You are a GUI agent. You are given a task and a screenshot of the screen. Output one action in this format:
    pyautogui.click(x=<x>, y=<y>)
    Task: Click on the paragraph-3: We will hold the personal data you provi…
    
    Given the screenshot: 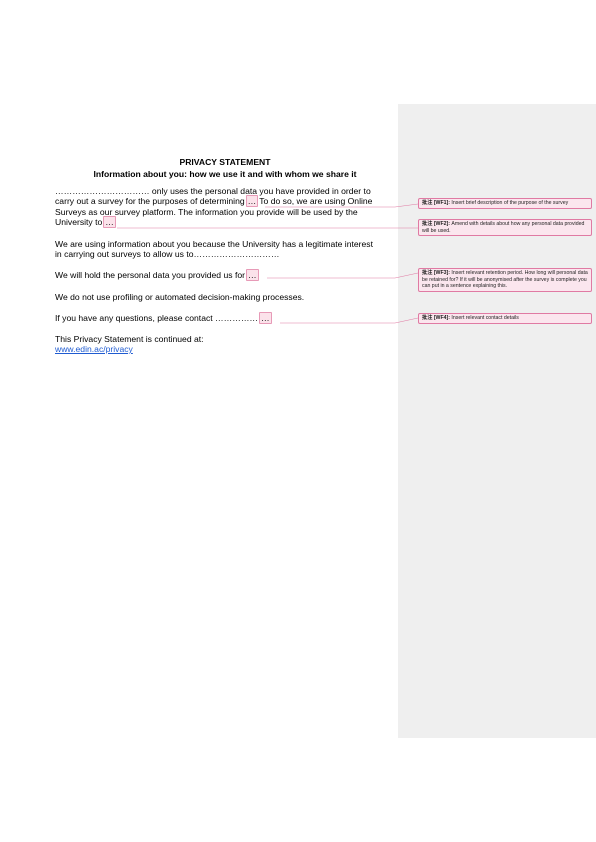 What is the action you would take?
    pyautogui.click(x=225, y=275)
    